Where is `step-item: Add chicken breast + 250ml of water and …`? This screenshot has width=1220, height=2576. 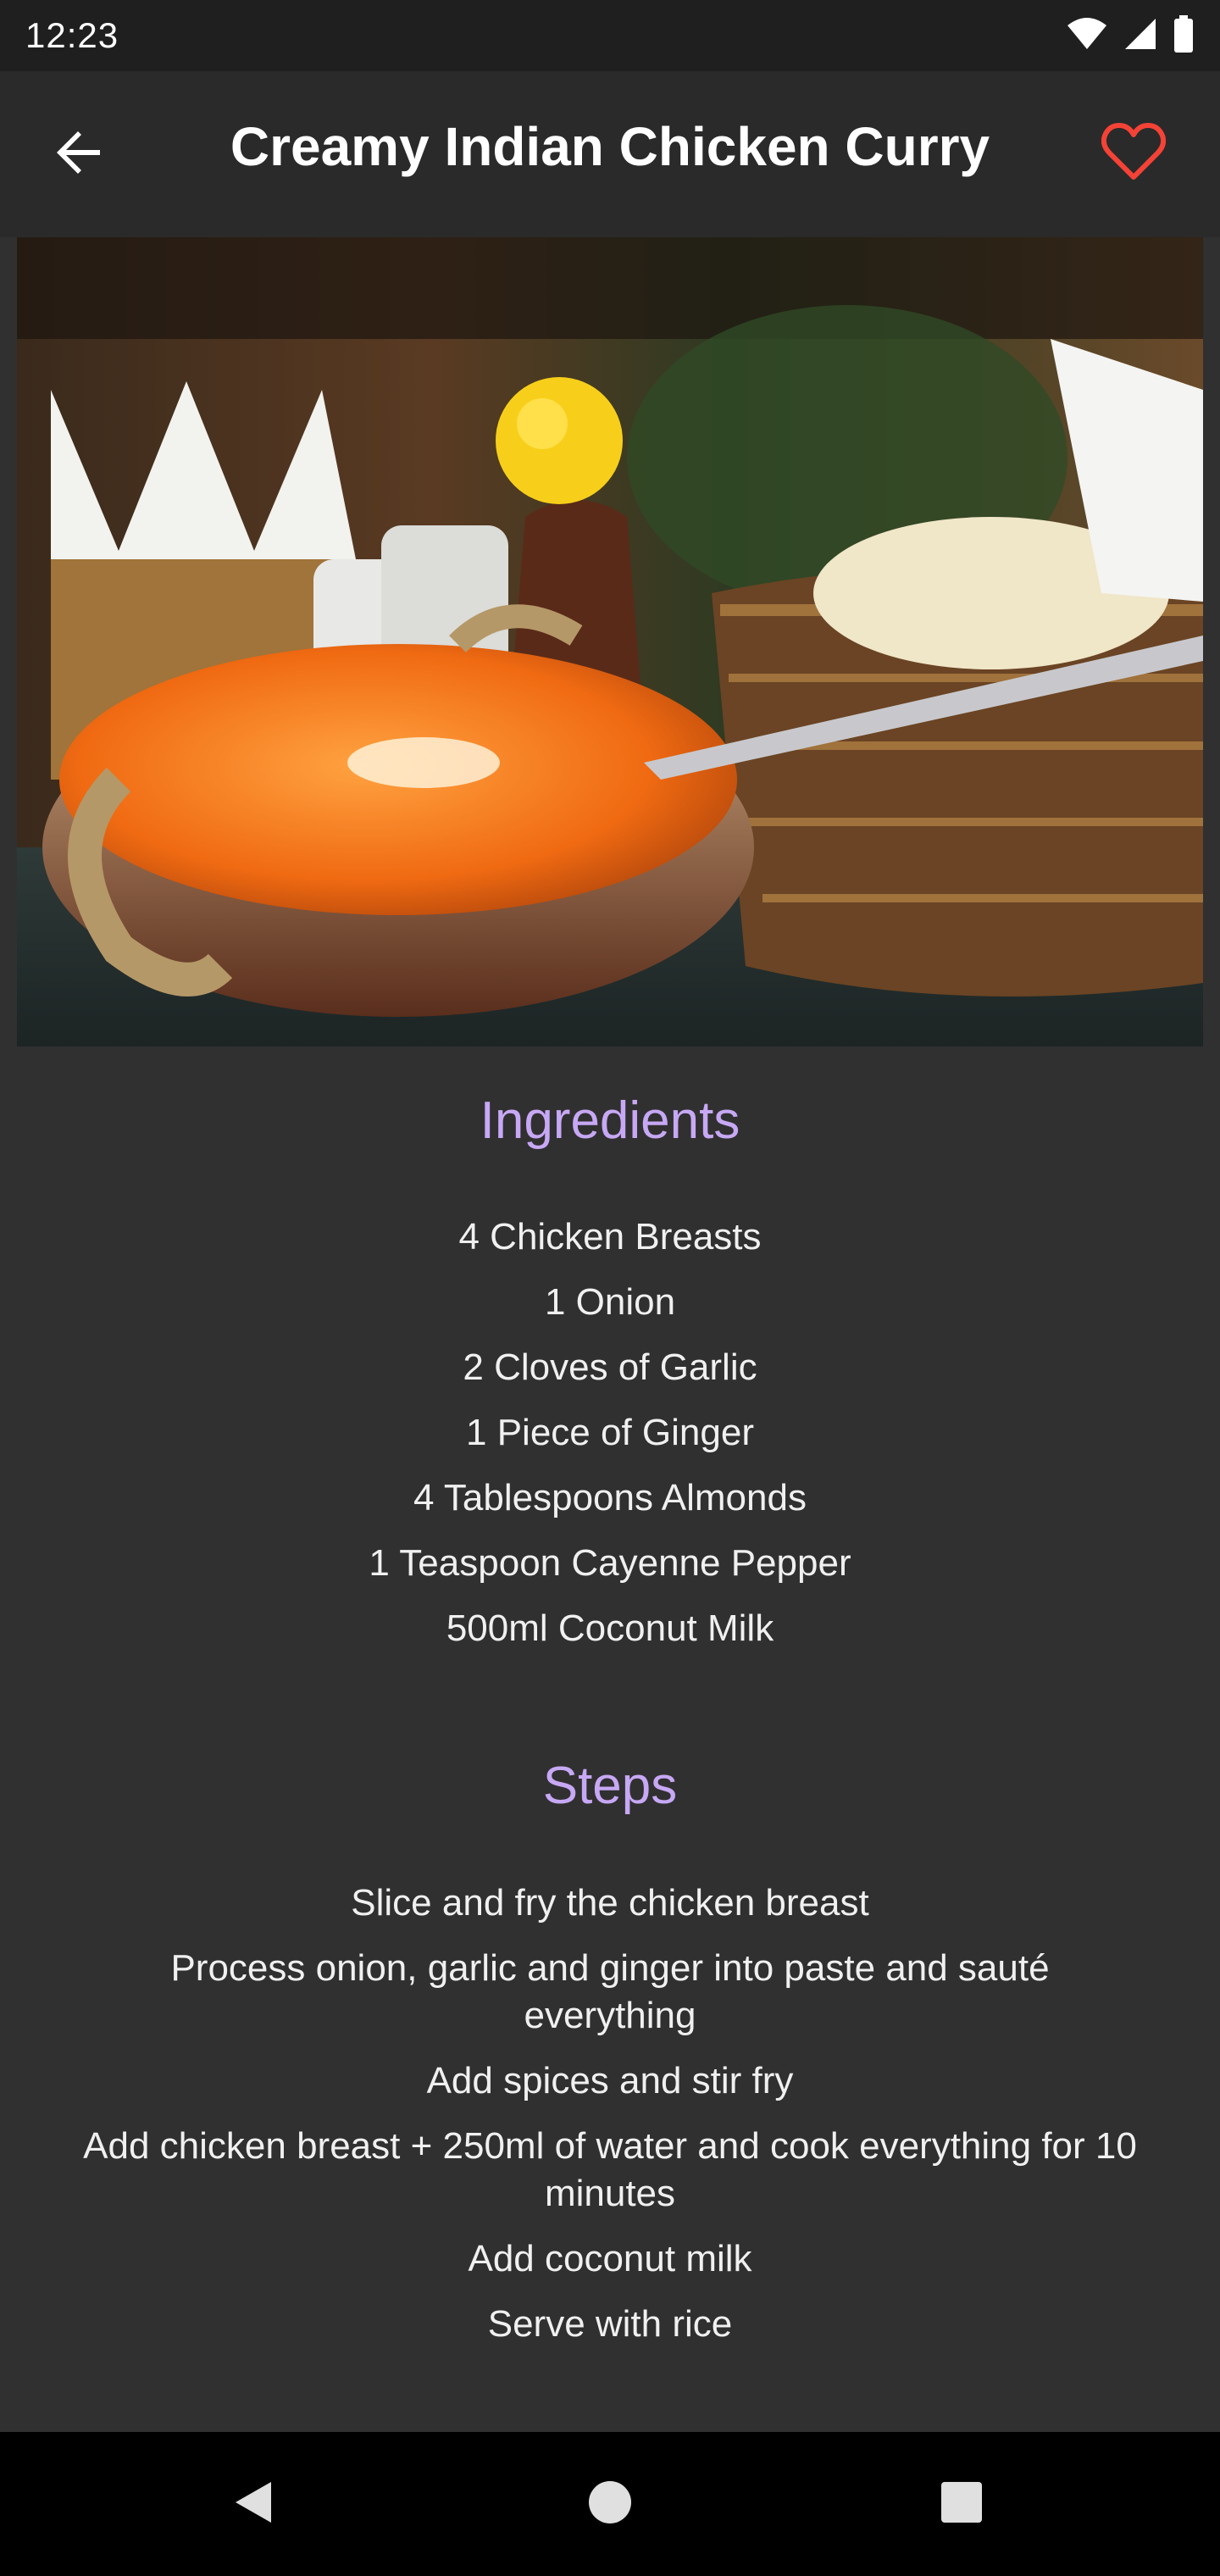
step-item: Add chicken breast + 250ml of water and … is located at coordinates (610, 2169).